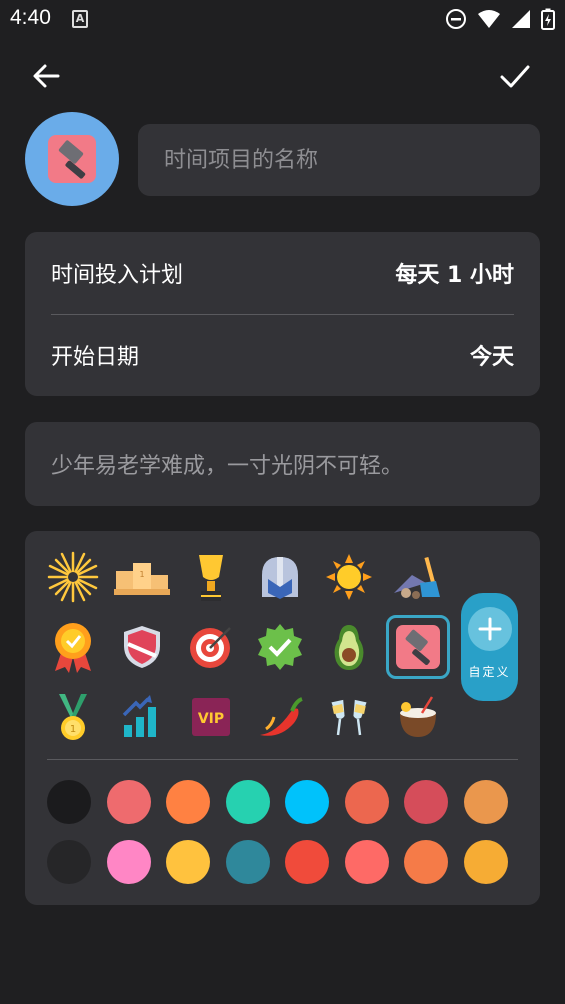  Describe the element at coordinates (491, 357) in the screenshot. I see `start-date-value: 今天` at that location.